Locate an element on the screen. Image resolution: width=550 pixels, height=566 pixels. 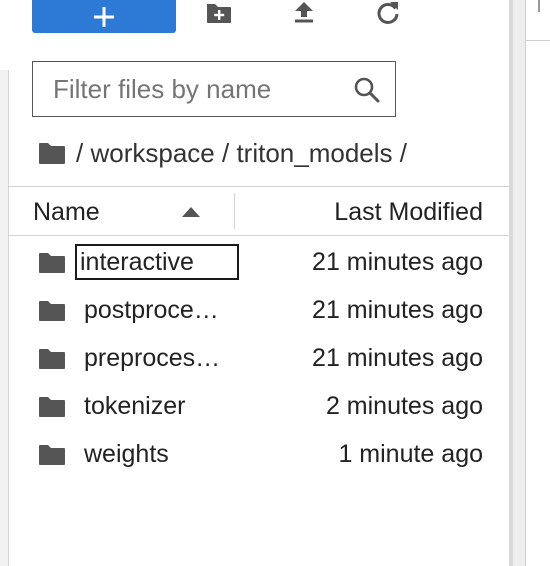
file-row-preprocessing: preproces… 21 minutes ago is located at coordinates (258, 359).